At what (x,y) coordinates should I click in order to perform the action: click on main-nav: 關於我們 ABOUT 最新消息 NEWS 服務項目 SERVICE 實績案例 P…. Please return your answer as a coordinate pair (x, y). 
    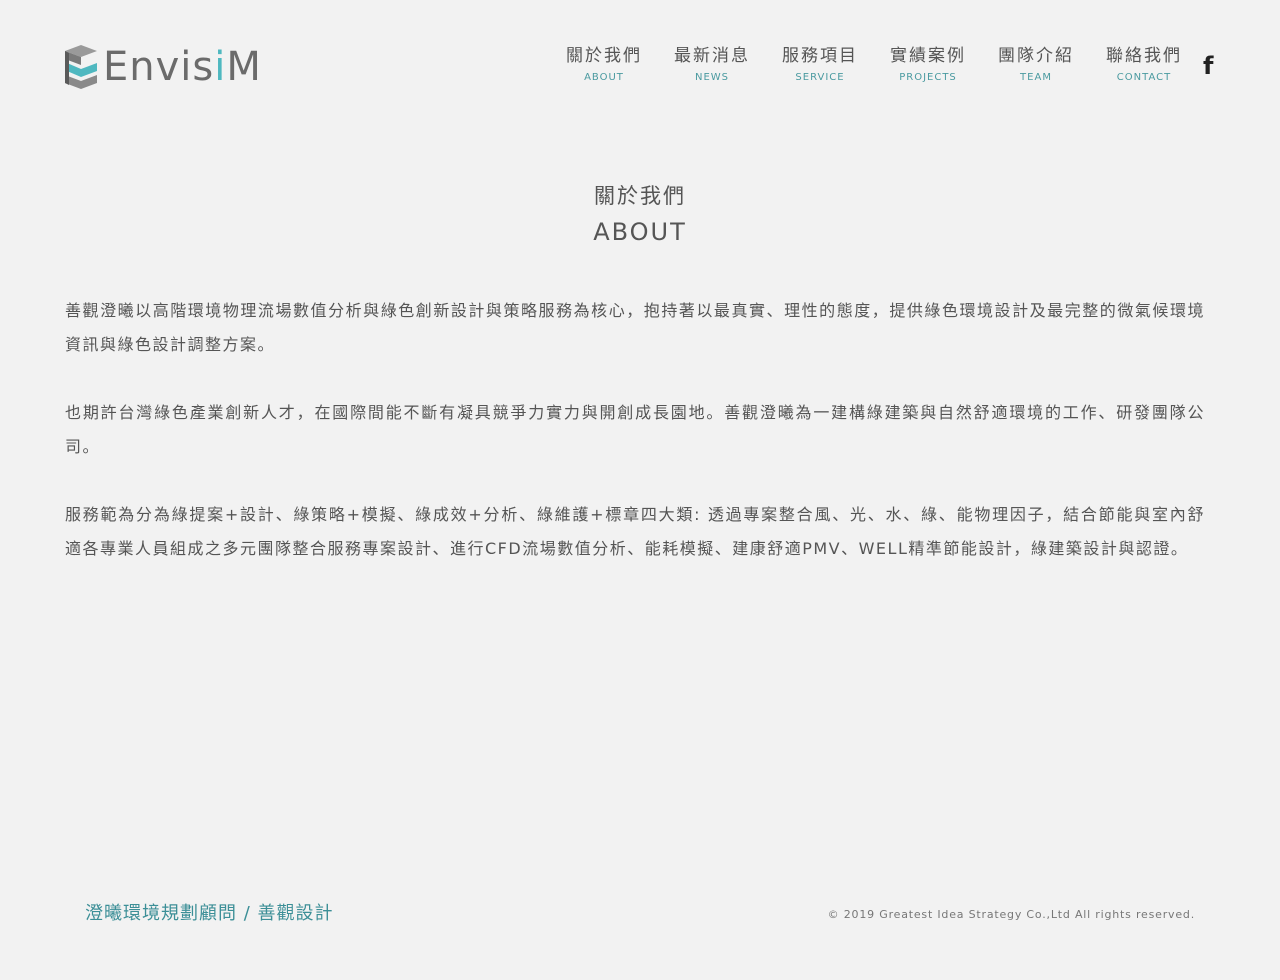
    Looking at the image, I should click on (874, 63).